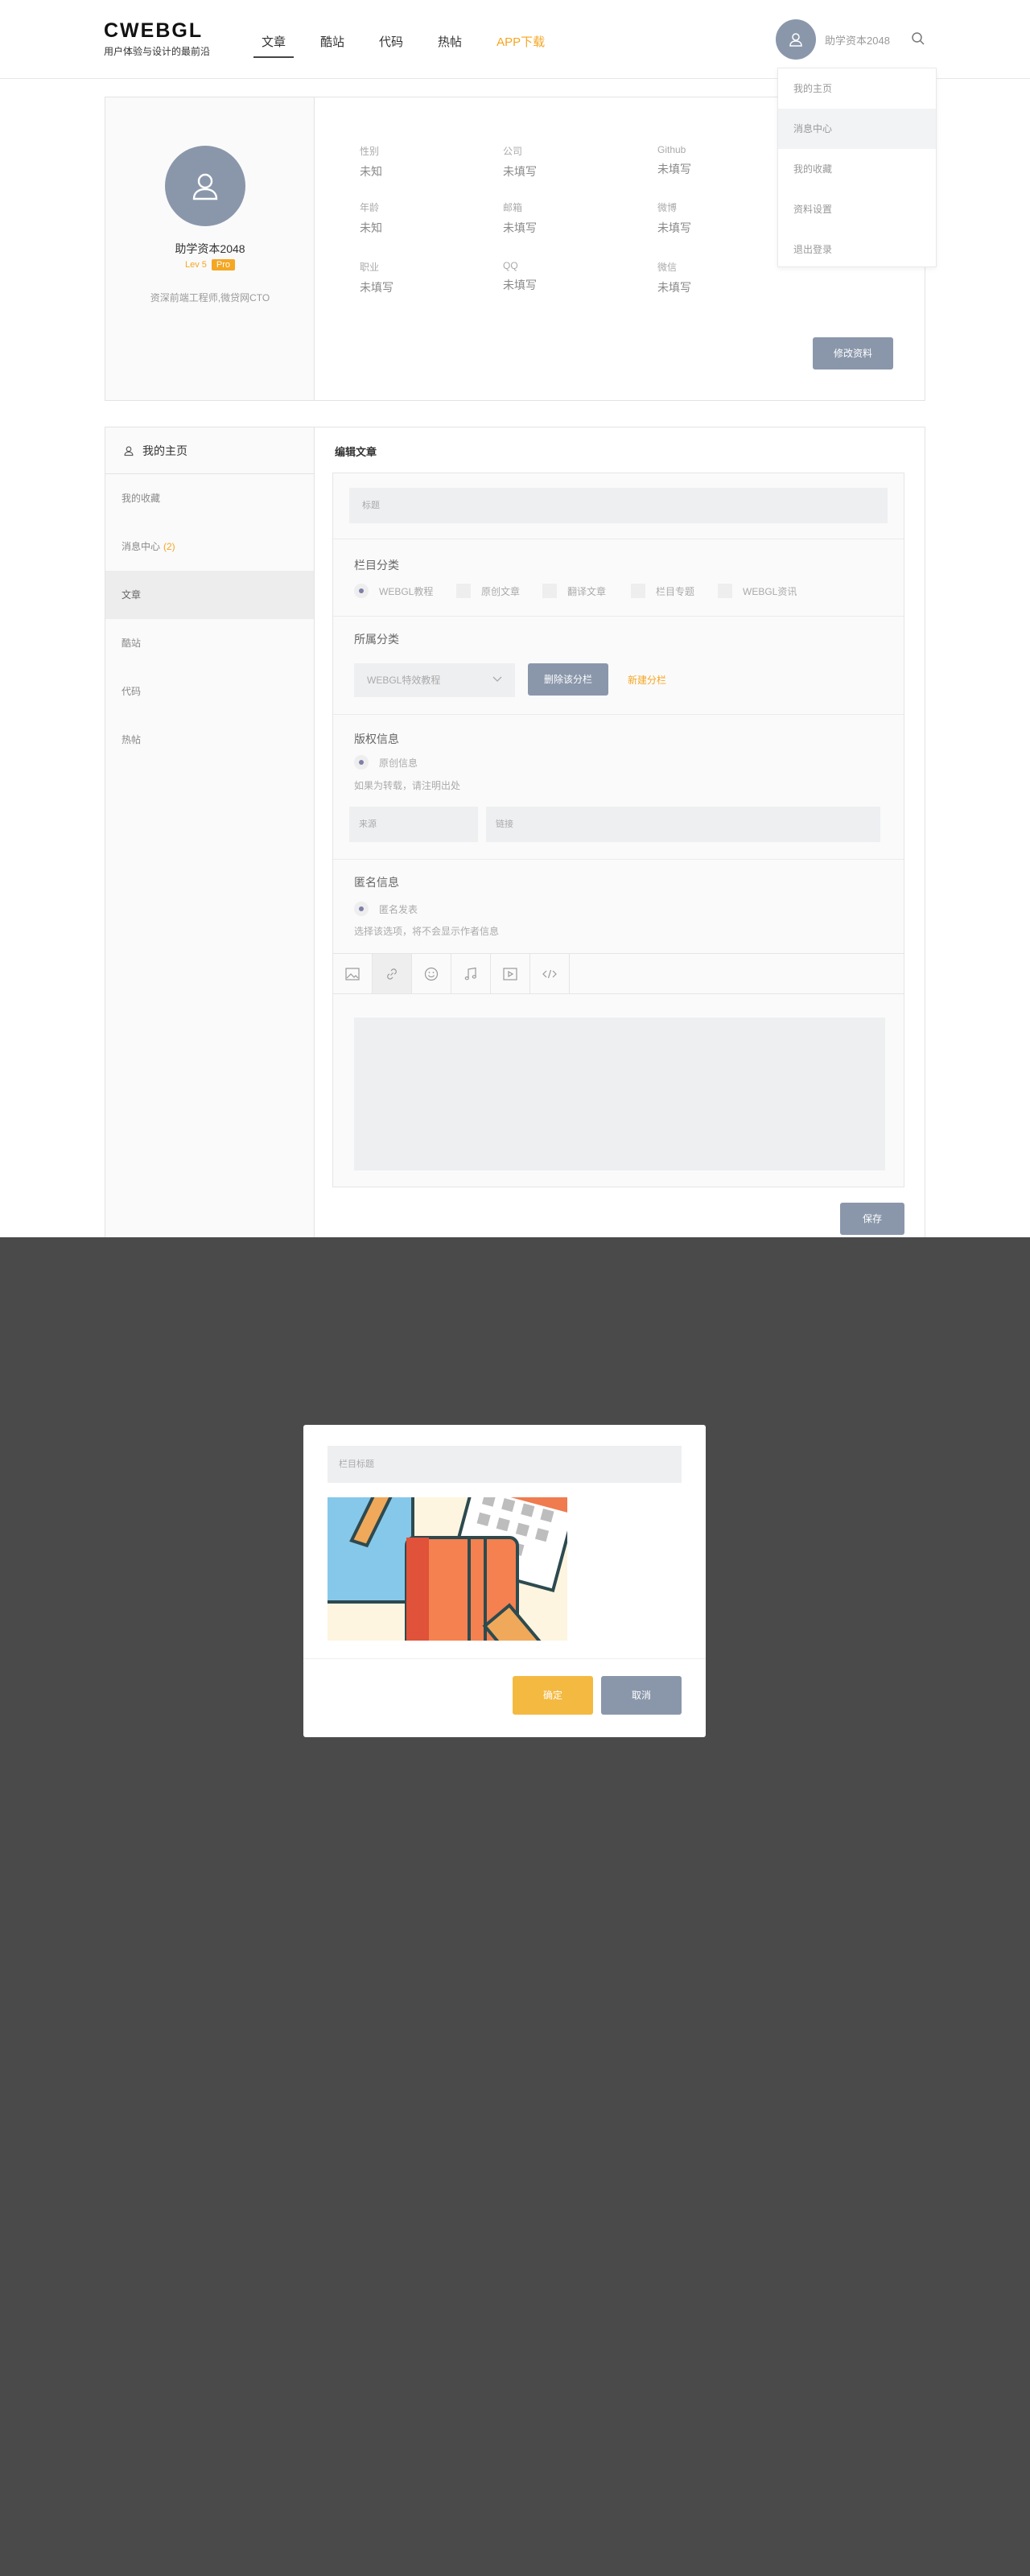 Image resolution: width=1030 pixels, height=2576 pixels. I want to click on radio-original-info: 原创信息, so click(386, 762).